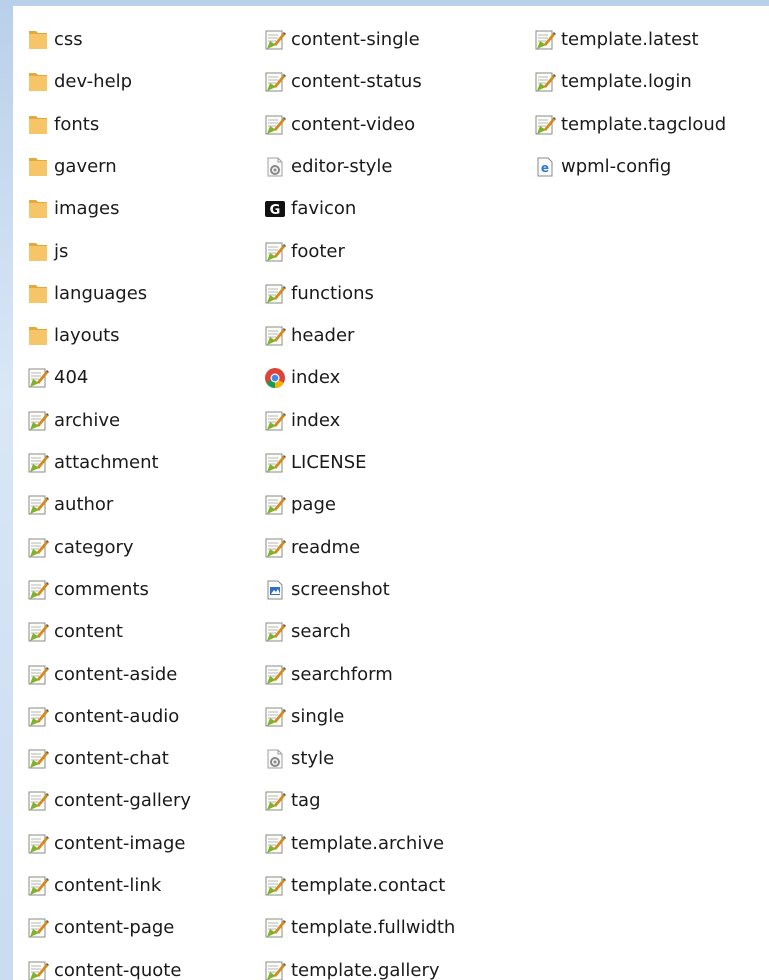  I want to click on file-item: page, so click(299, 505).